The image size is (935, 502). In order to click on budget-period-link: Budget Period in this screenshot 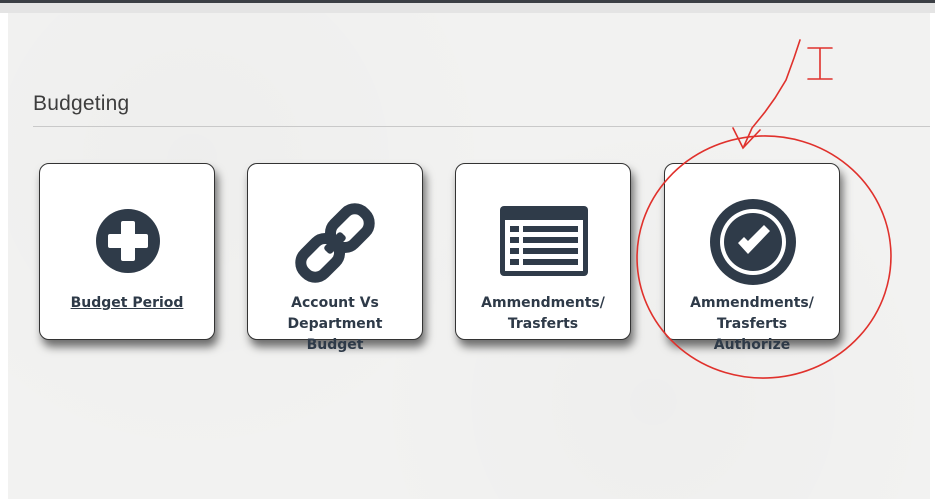, I will do `click(127, 303)`.